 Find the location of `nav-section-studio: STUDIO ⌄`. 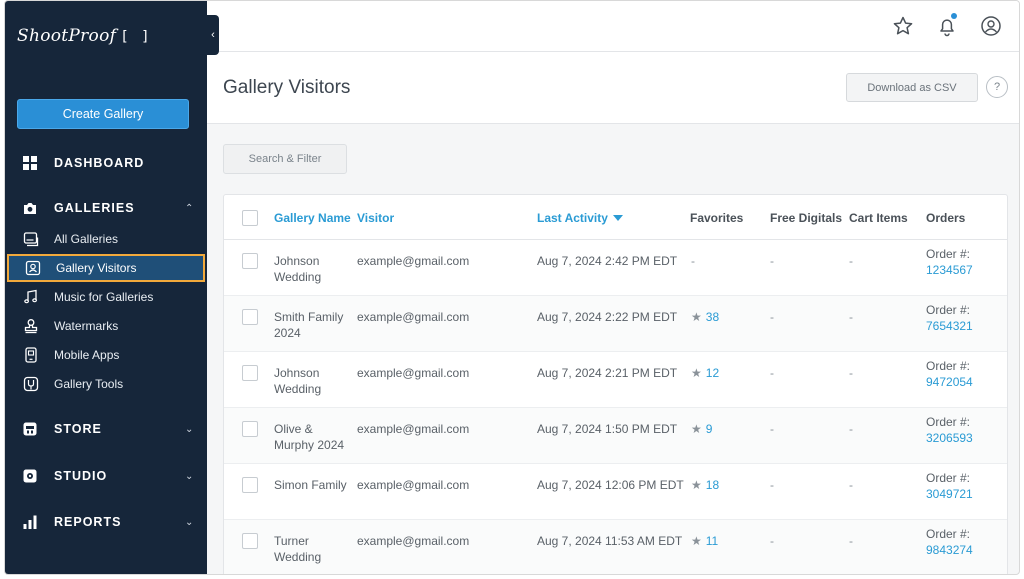

nav-section-studio: STUDIO ⌄ is located at coordinates (106, 476).